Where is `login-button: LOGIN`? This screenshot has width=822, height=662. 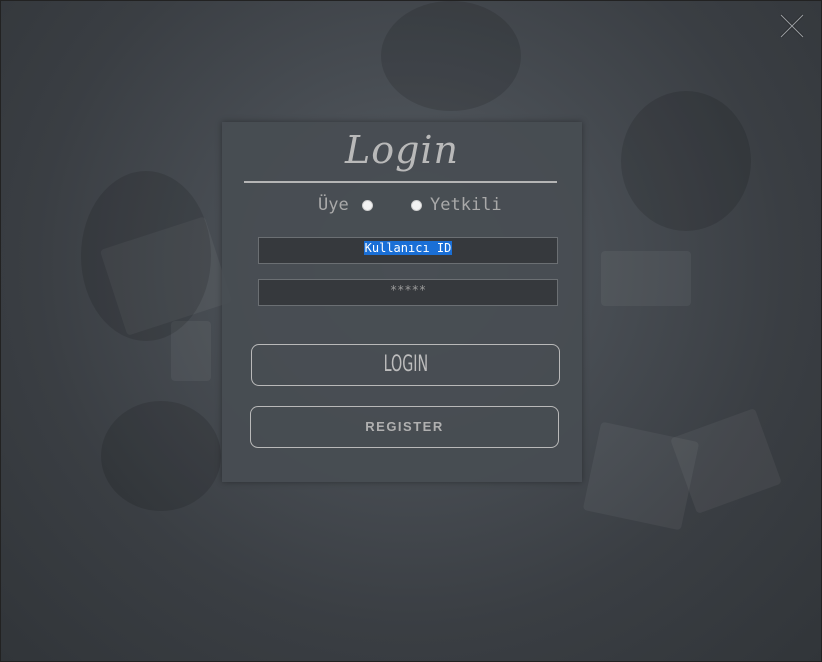 login-button: LOGIN is located at coordinates (405, 365).